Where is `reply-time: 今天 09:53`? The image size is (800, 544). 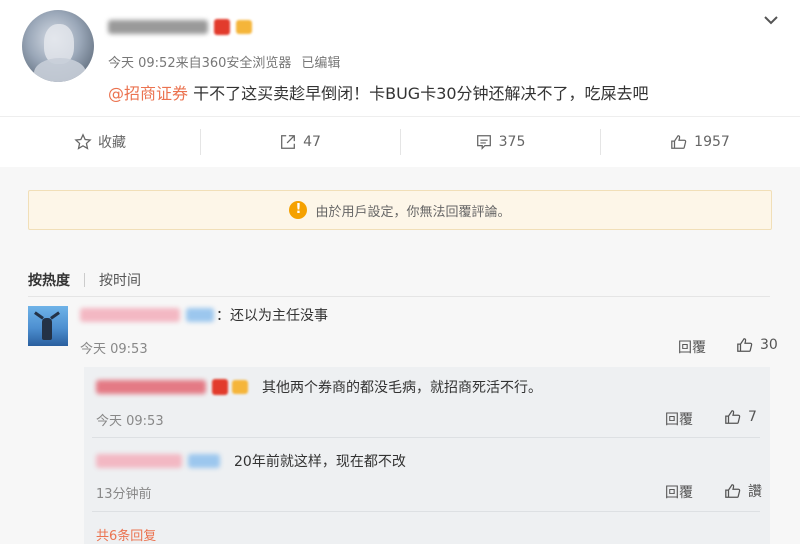
reply-time: 今天 09:53 is located at coordinates (130, 421).